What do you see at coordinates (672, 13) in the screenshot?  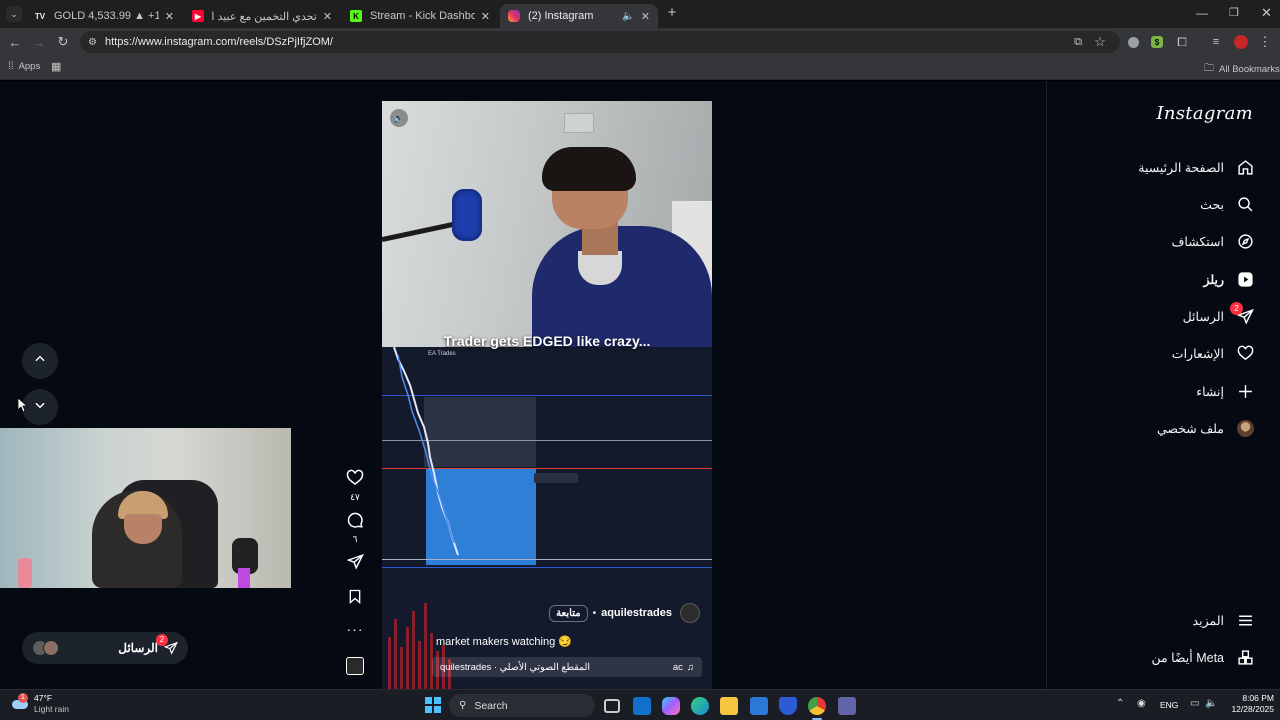 I see `new-tab-button: +` at bounding box center [672, 13].